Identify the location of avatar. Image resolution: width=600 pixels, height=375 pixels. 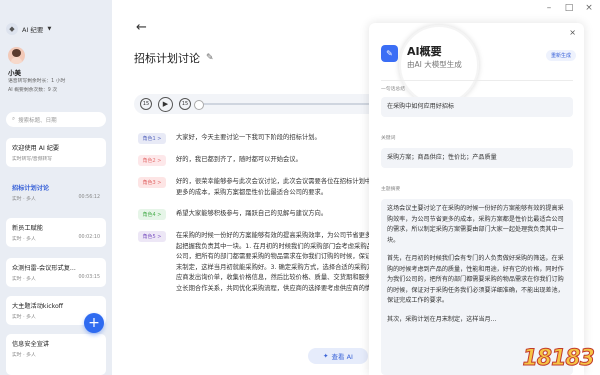
(16, 55).